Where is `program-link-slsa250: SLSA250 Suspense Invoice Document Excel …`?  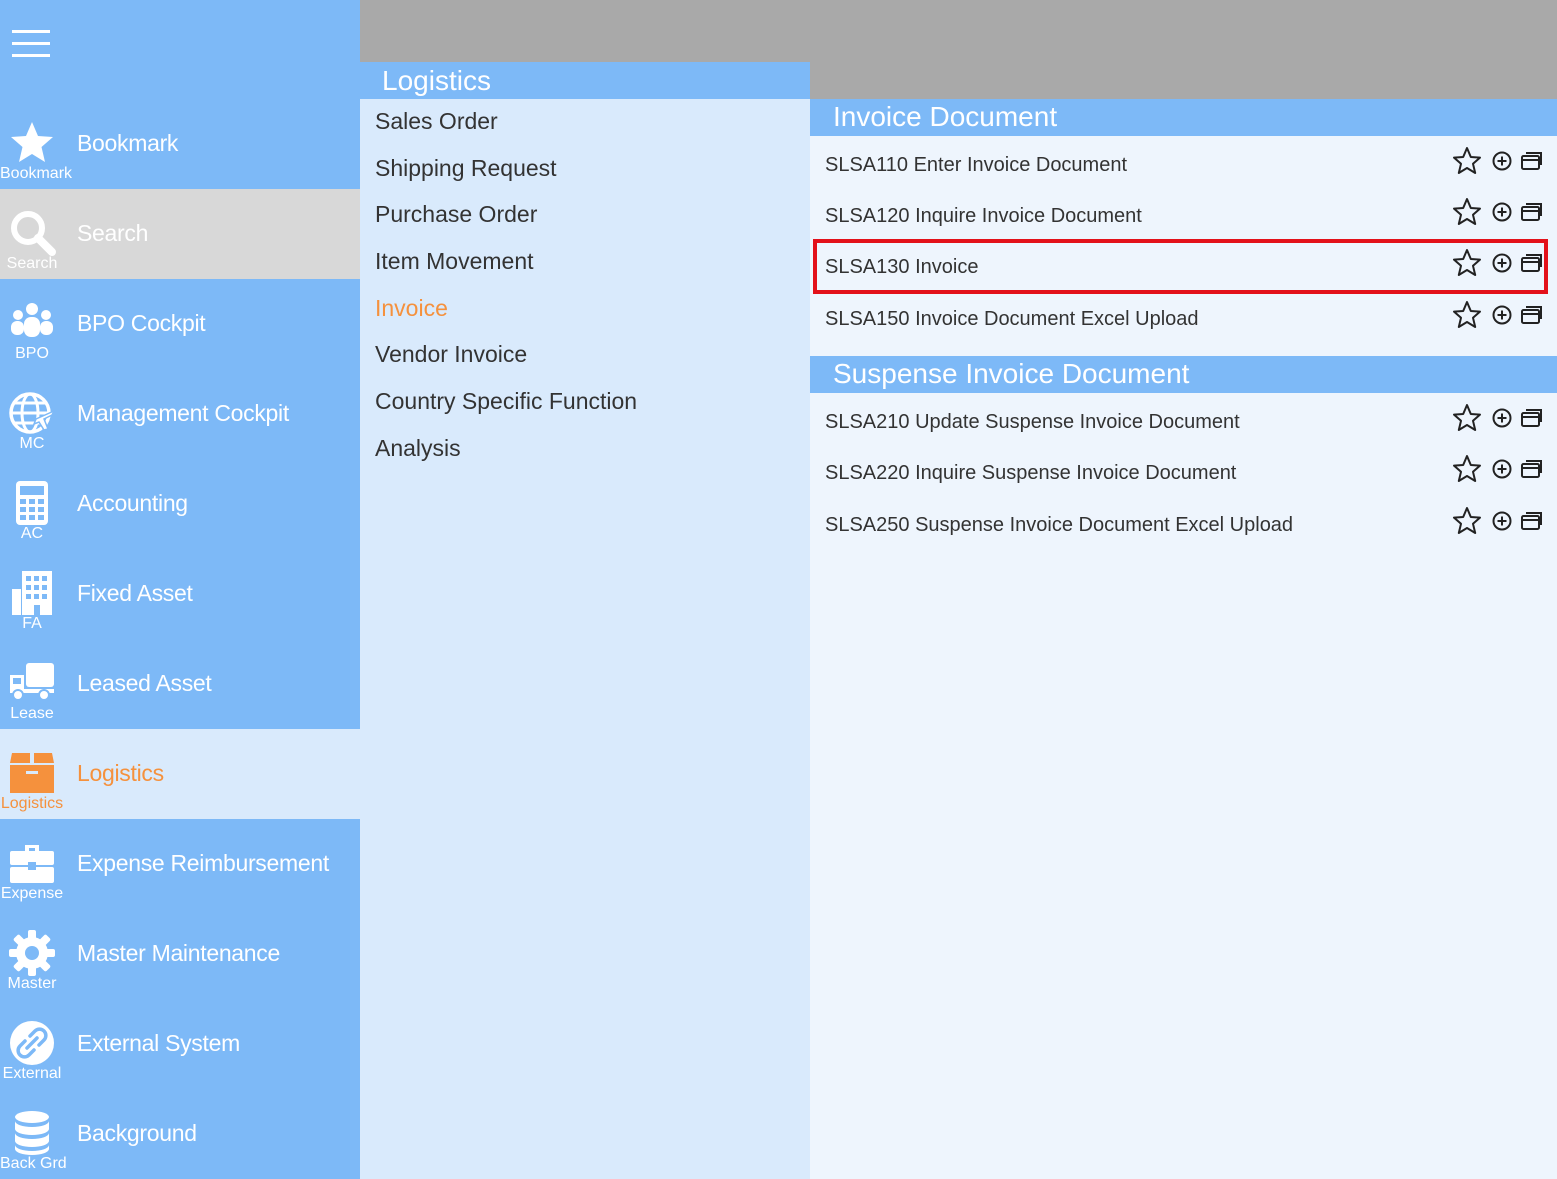 program-link-slsa250: SLSA250 Suspense Invoice Document Excel … is located at coordinates (1059, 525).